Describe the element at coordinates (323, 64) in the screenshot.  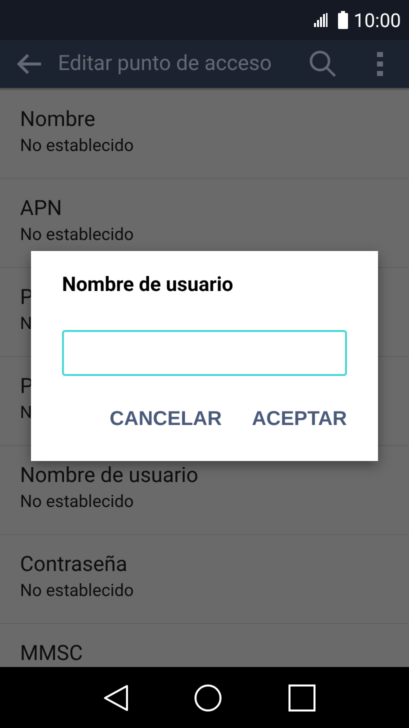
I see `search-icon` at that location.